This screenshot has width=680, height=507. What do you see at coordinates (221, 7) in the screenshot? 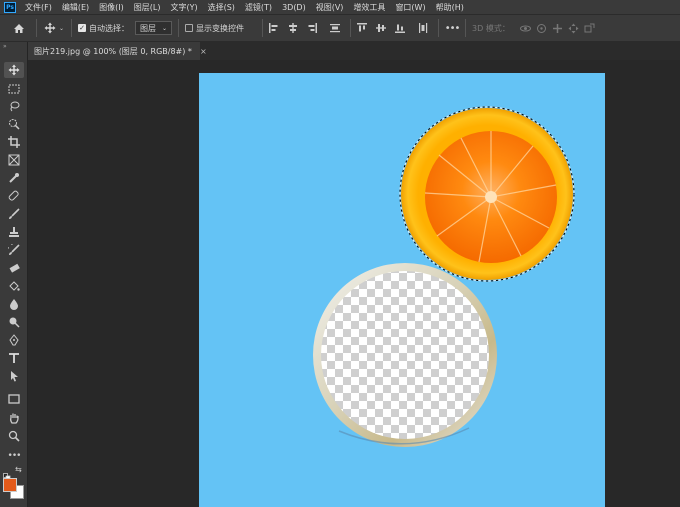
I see `menu-select: 选择(S)` at bounding box center [221, 7].